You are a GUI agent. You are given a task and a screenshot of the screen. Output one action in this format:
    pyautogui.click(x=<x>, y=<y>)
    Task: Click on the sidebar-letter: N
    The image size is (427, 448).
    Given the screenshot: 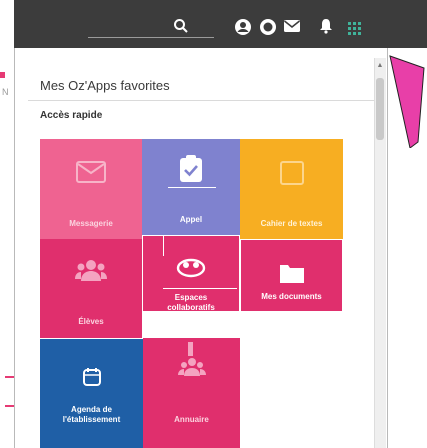 What is the action you would take?
    pyautogui.click(x=5, y=92)
    